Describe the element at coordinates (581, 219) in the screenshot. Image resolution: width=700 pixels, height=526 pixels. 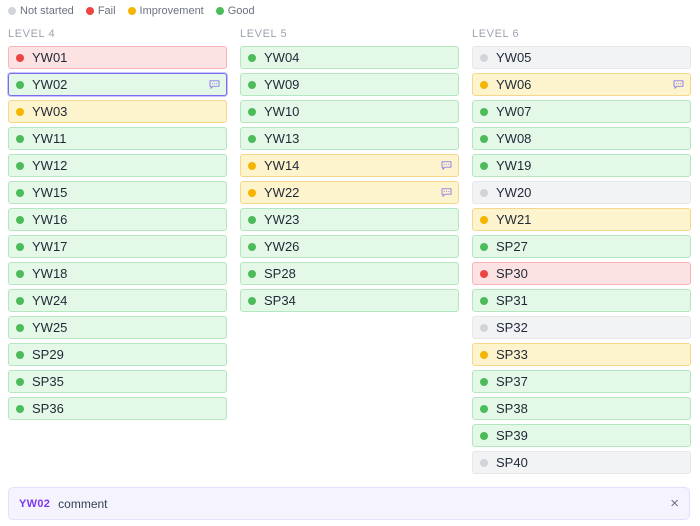
I see `item-yw21: YW21` at that location.